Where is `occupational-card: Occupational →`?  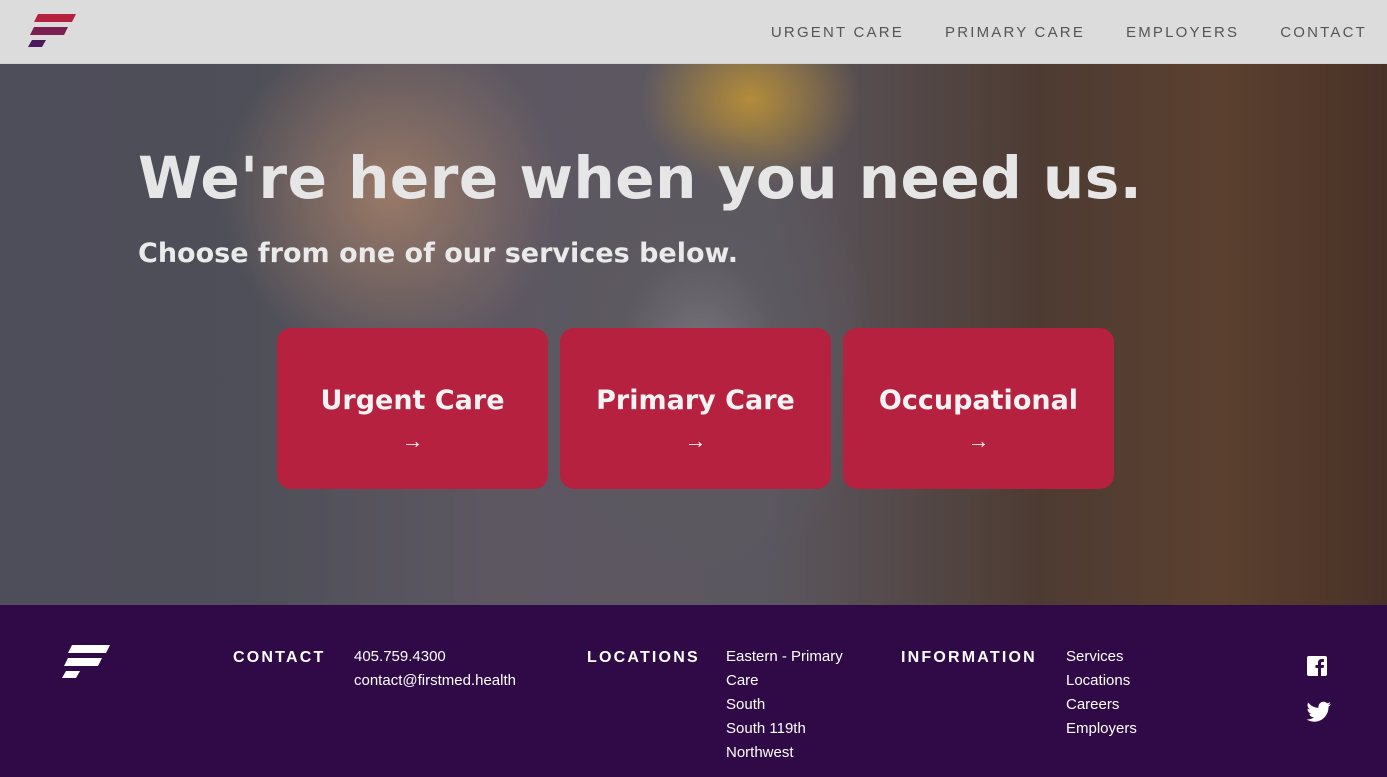
occupational-card: Occupational → is located at coordinates (978, 408).